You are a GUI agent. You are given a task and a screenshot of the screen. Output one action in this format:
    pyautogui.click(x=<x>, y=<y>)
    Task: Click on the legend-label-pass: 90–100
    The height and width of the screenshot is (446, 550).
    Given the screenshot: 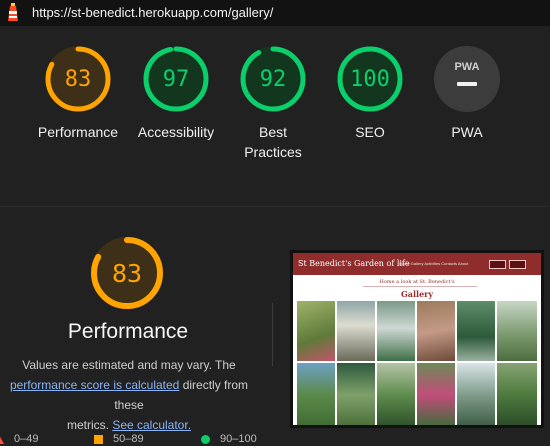 What is the action you would take?
    pyautogui.click(x=238, y=439)
    